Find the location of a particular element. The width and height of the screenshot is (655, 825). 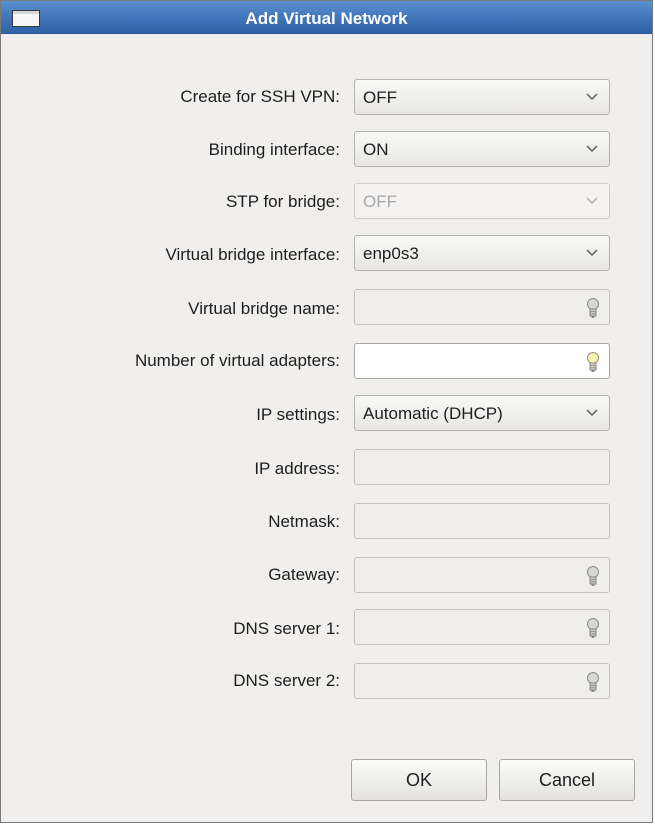

window-title: Add Virtual Network is located at coordinates (326, 18).